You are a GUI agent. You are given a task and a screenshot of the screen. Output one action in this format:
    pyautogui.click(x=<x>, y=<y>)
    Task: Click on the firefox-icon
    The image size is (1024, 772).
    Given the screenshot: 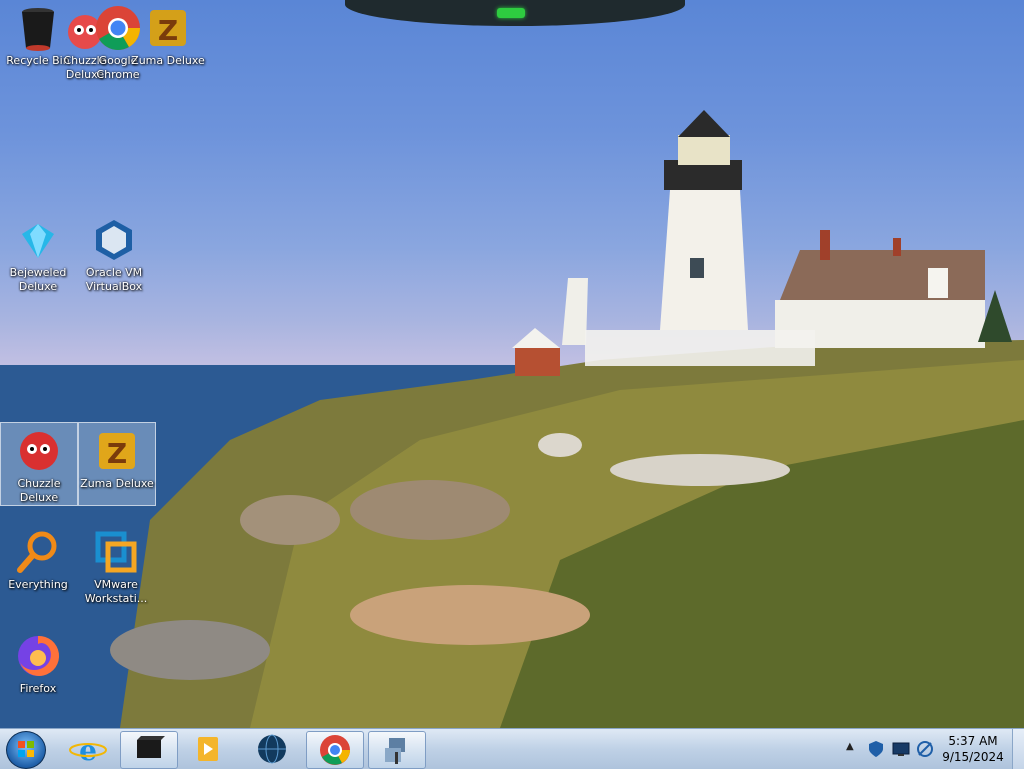 What is the action you would take?
    pyautogui.click(x=38, y=656)
    